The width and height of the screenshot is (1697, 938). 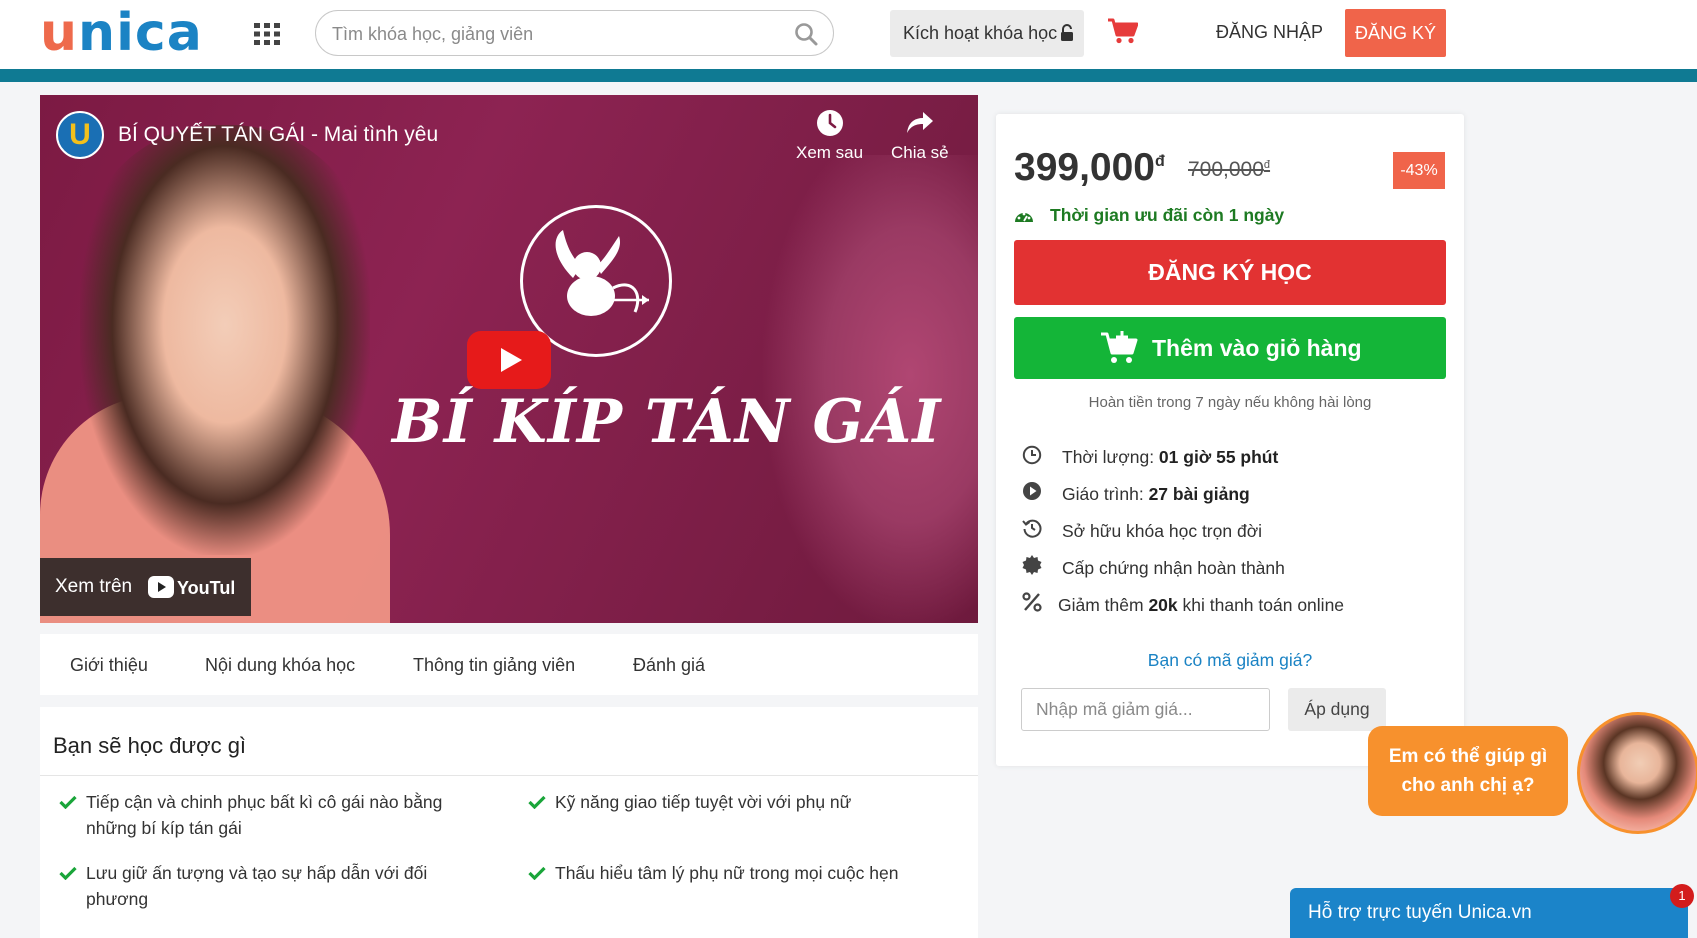 I want to click on feature-online-discount: Giảm thêm 20k khi thanh toán online, so click(x=1201, y=605).